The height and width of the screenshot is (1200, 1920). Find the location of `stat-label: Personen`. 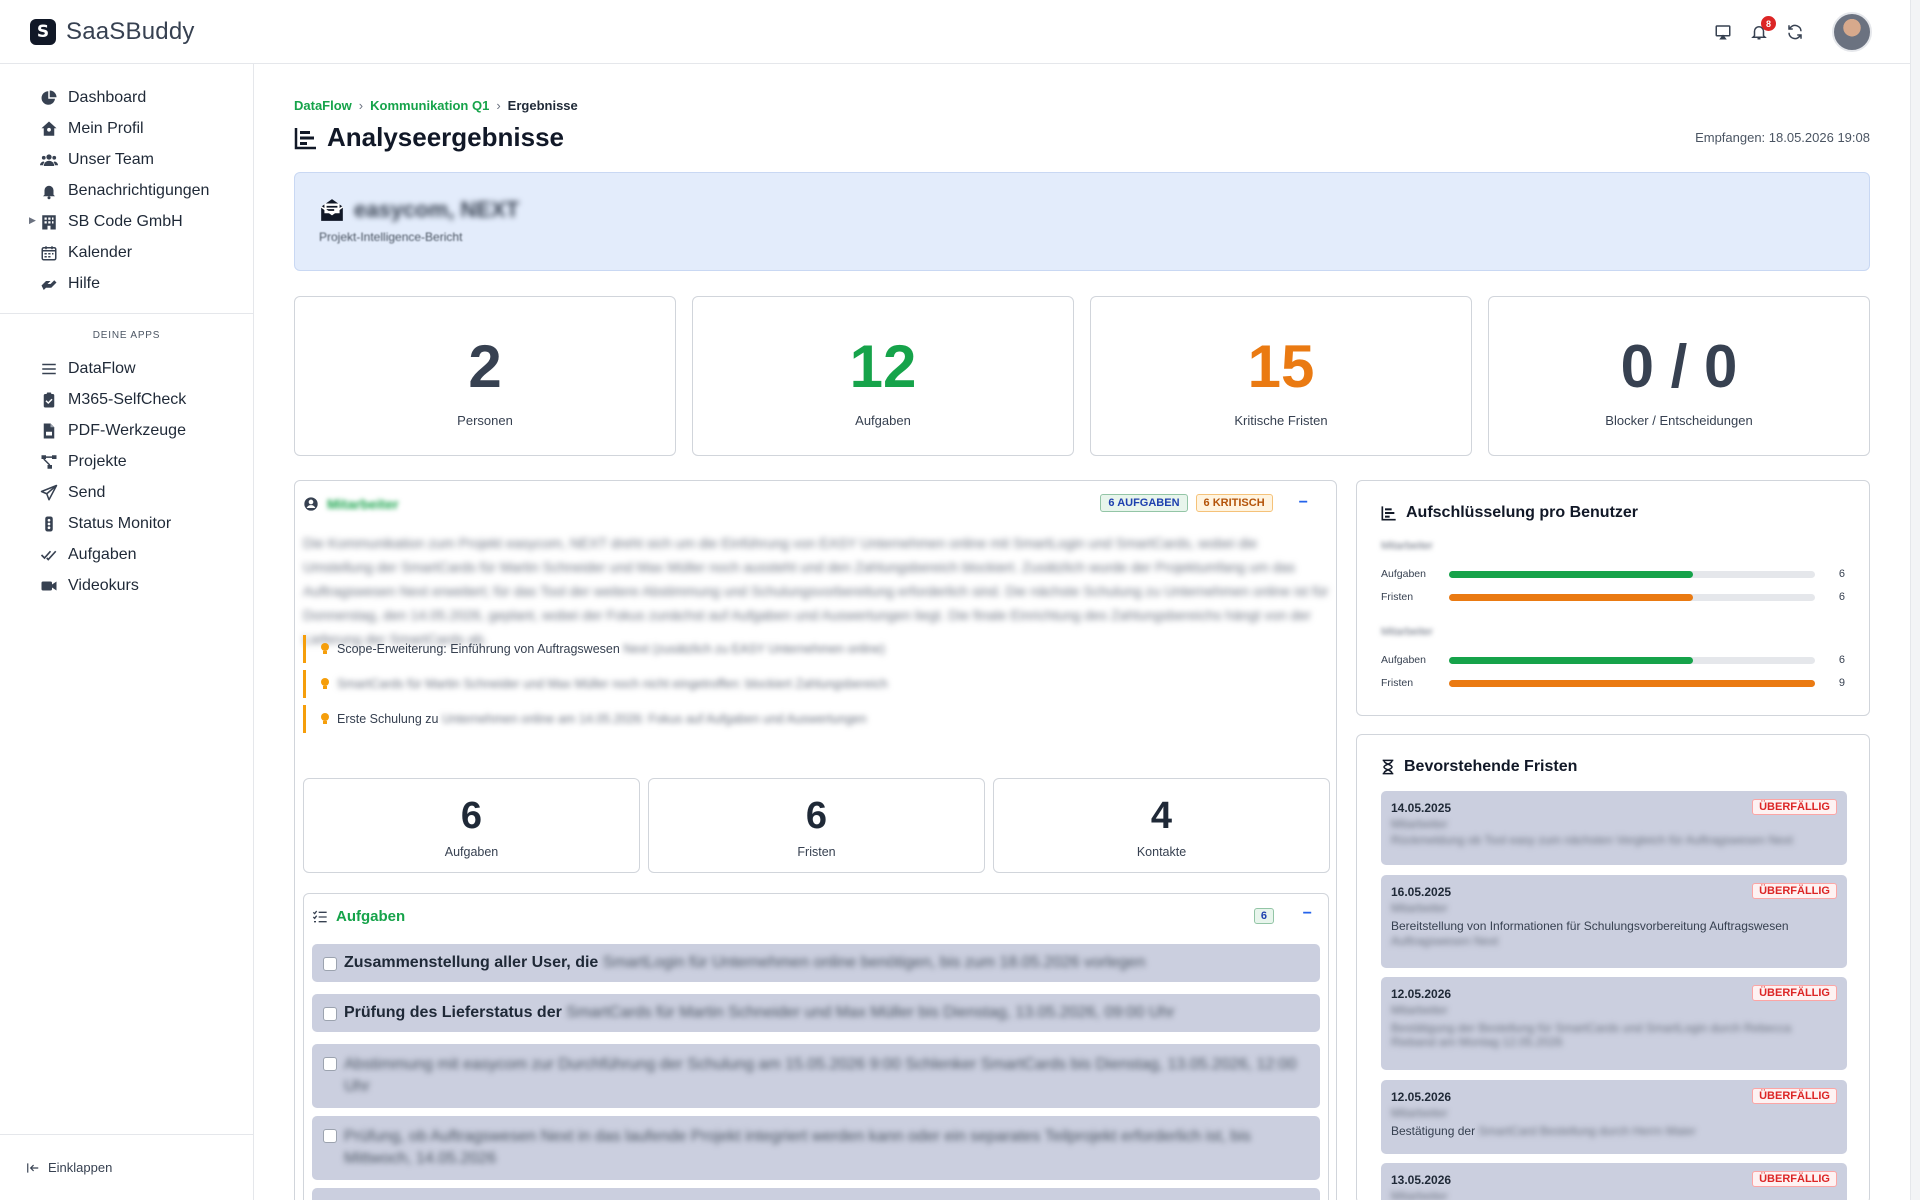

stat-label: Personen is located at coordinates (485, 420).